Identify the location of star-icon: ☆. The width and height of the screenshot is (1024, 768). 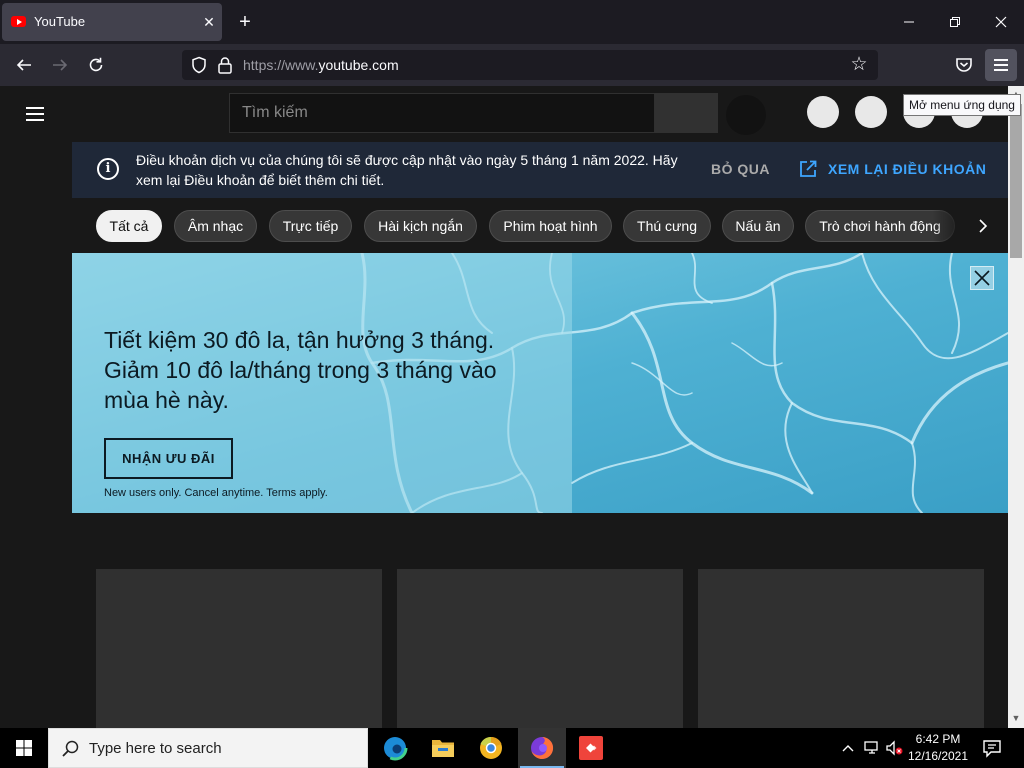
(859, 65).